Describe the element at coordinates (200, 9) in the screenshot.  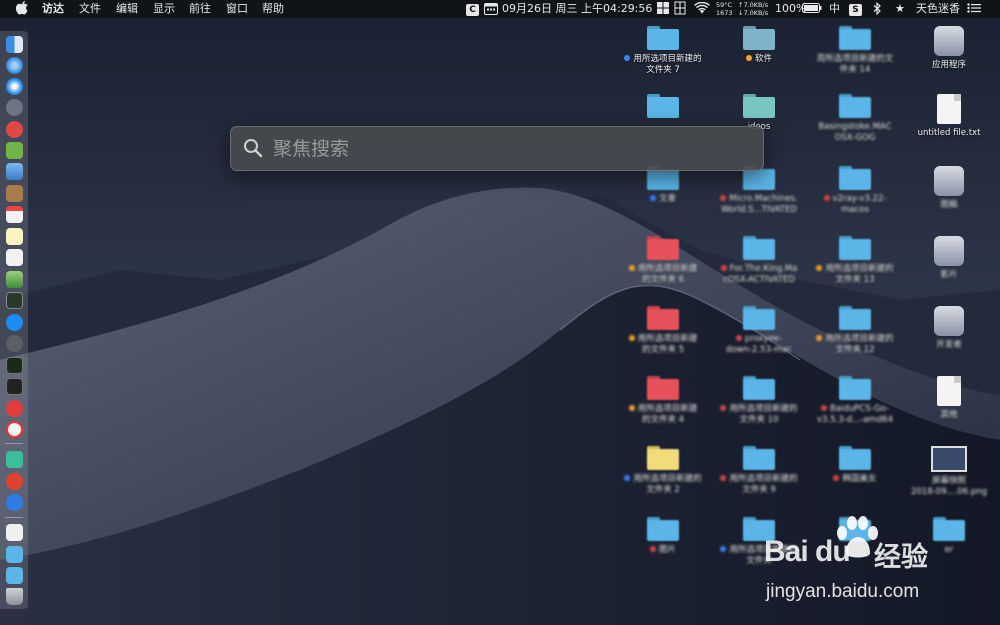
I see `menu-go: 前往` at that location.